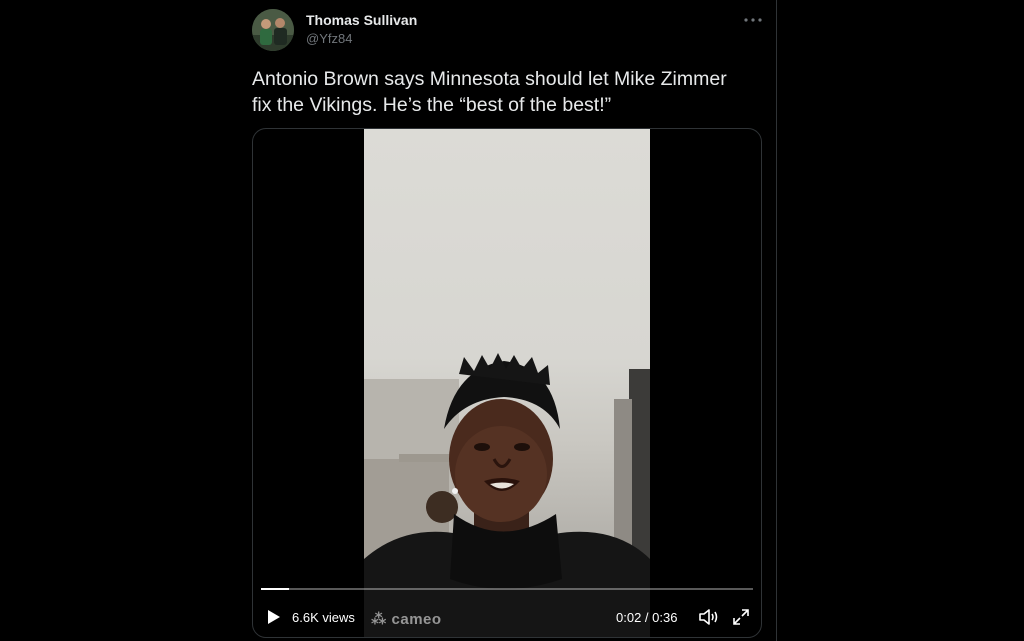  I want to click on video-still, so click(507, 495).